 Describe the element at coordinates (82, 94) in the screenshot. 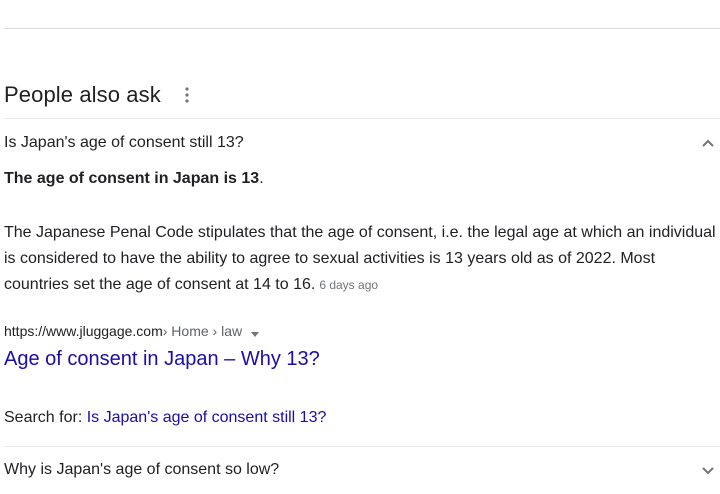

I see `people-also-ask-title: People also ask` at that location.